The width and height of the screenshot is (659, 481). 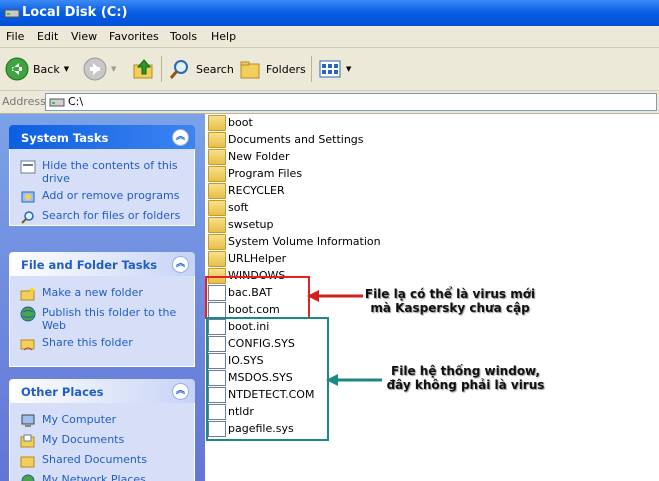 I want to click on folder-item: Documents and Settings, so click(x=286, y=139).